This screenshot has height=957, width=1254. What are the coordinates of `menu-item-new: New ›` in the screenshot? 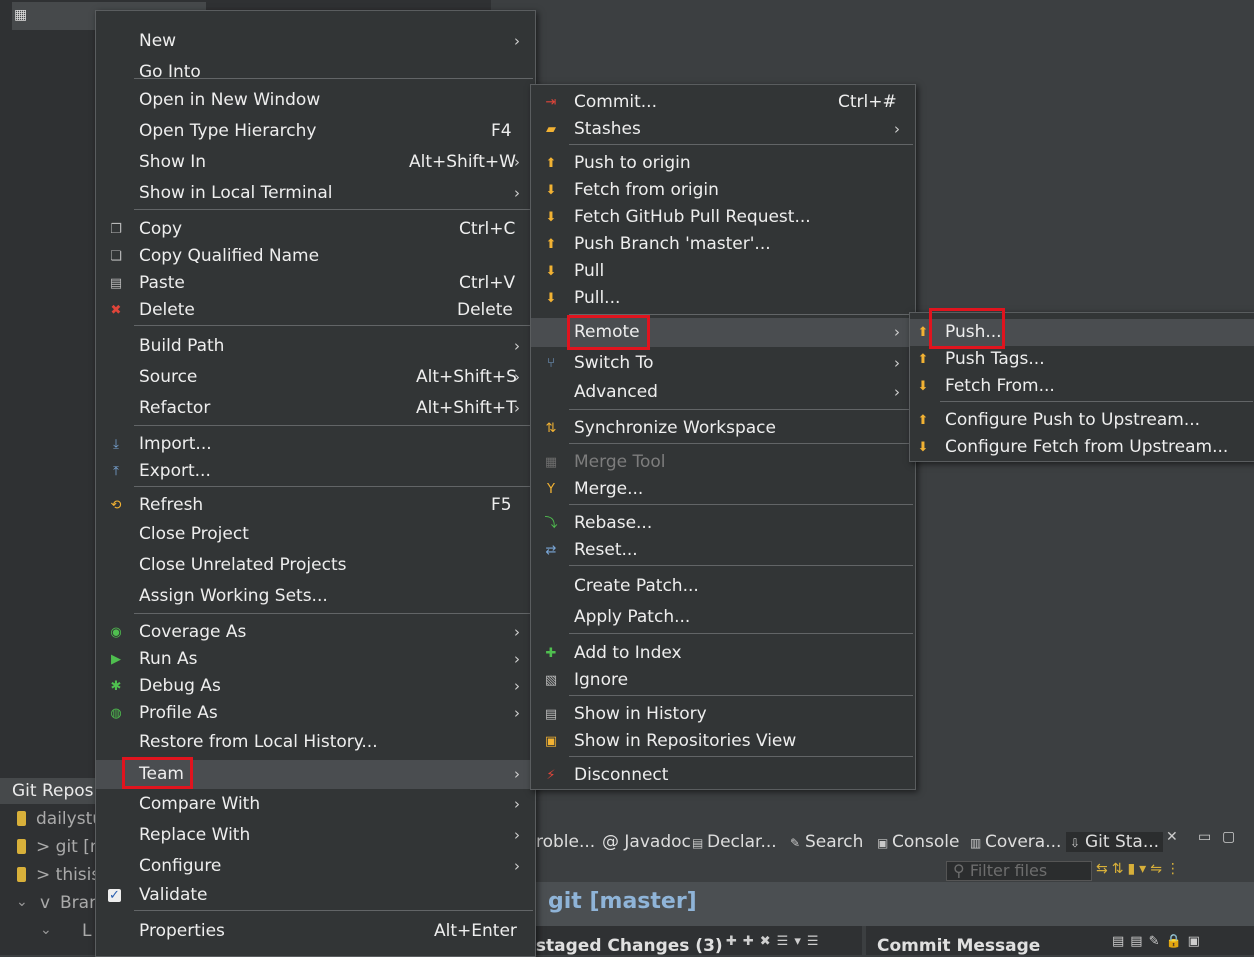 It's located at (315, 41).